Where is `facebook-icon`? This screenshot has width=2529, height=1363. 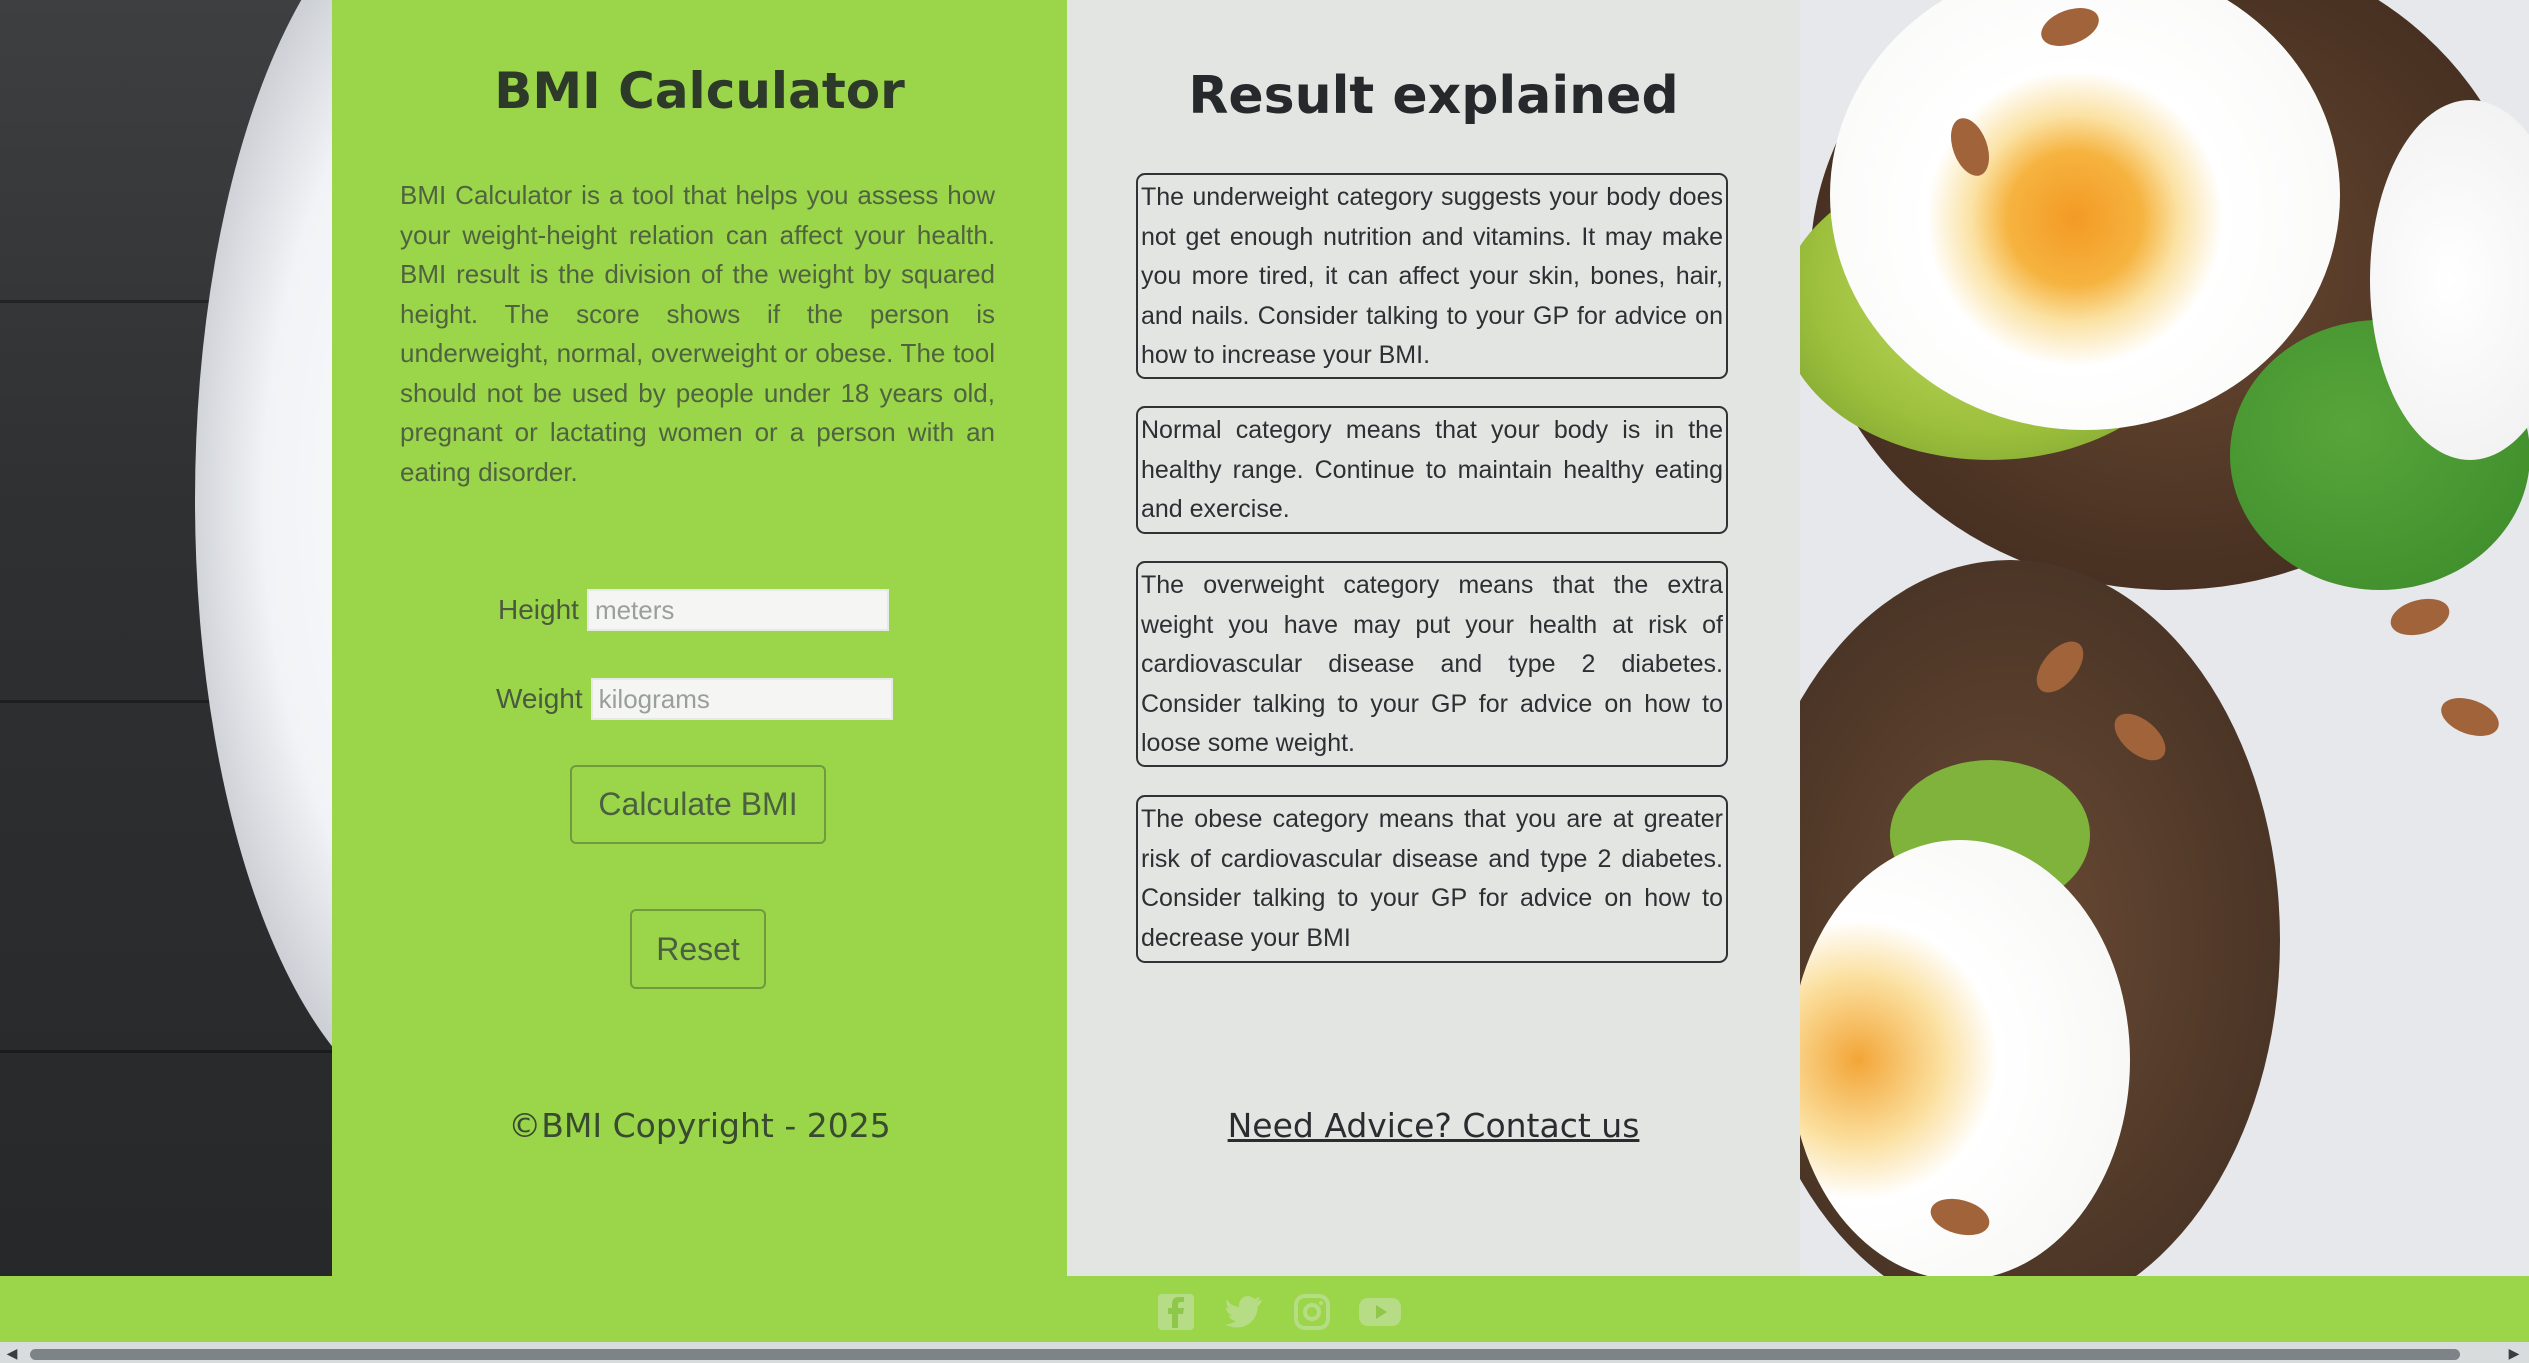
facebook-icon is located at coordinates (1176, 1312).